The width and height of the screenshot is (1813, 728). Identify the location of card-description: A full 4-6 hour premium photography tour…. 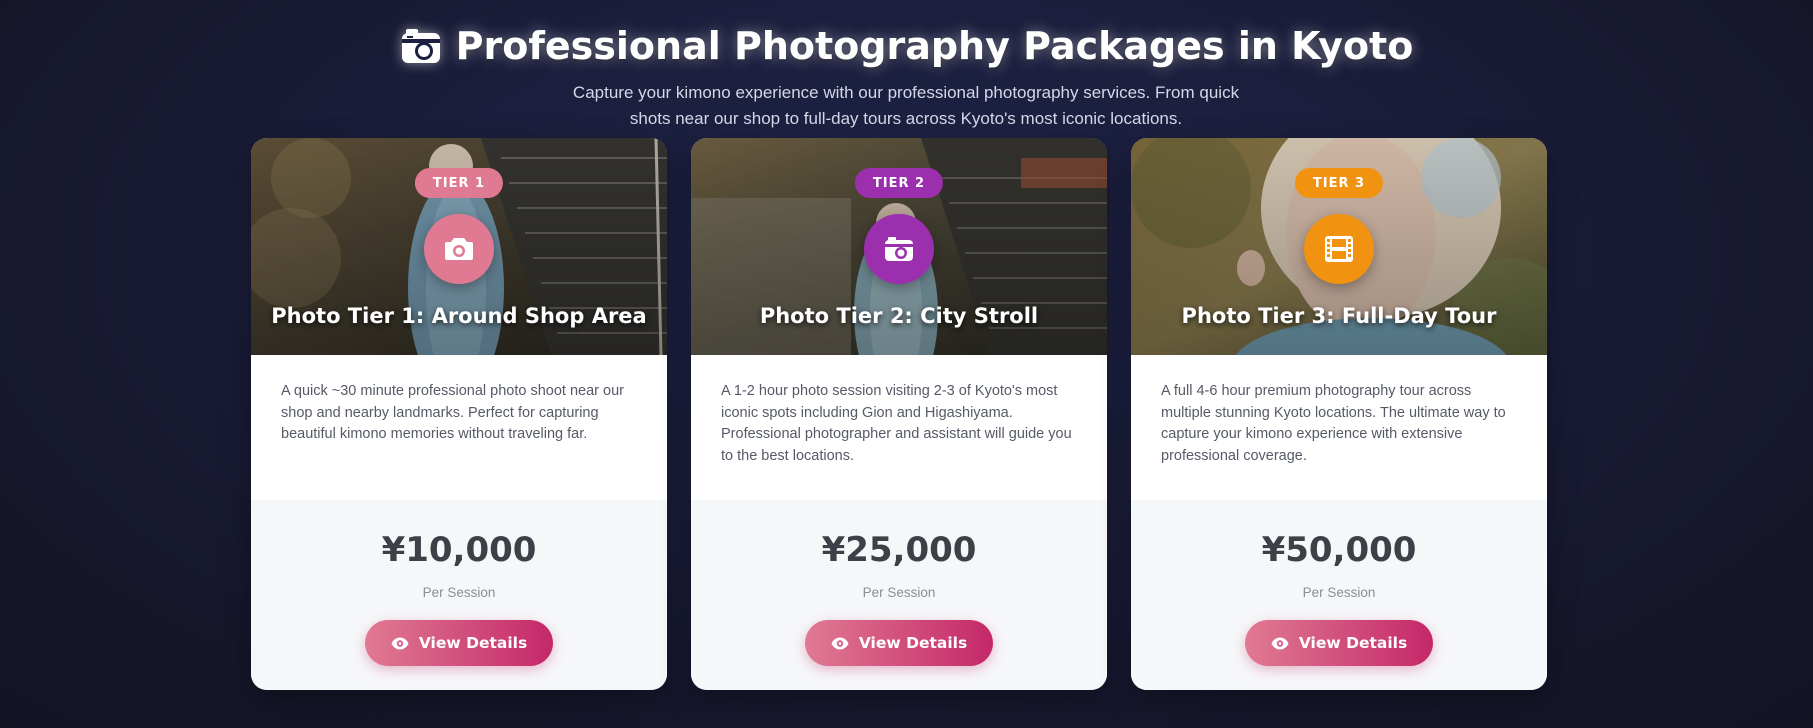
(1333, 423).